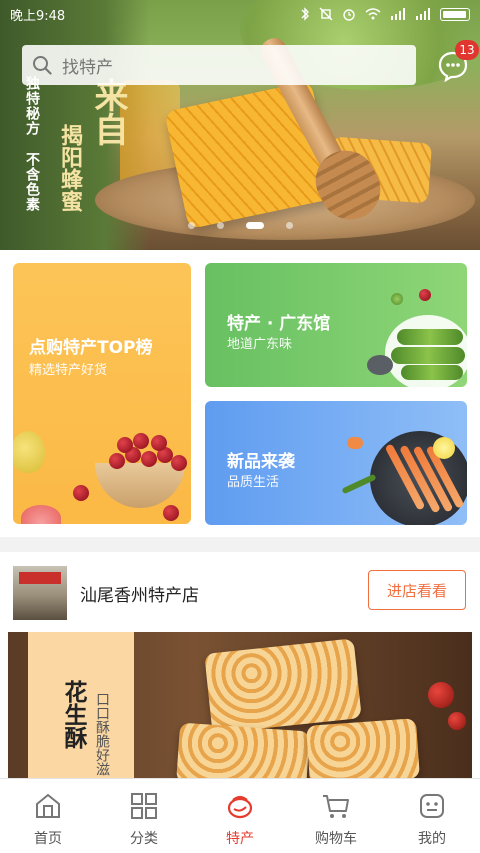 The image size is (480, 853). What do you see at coordinates (140, 485) in the screenshot?
I see `cherry-bowl-image` at bounding box center [140, 485].